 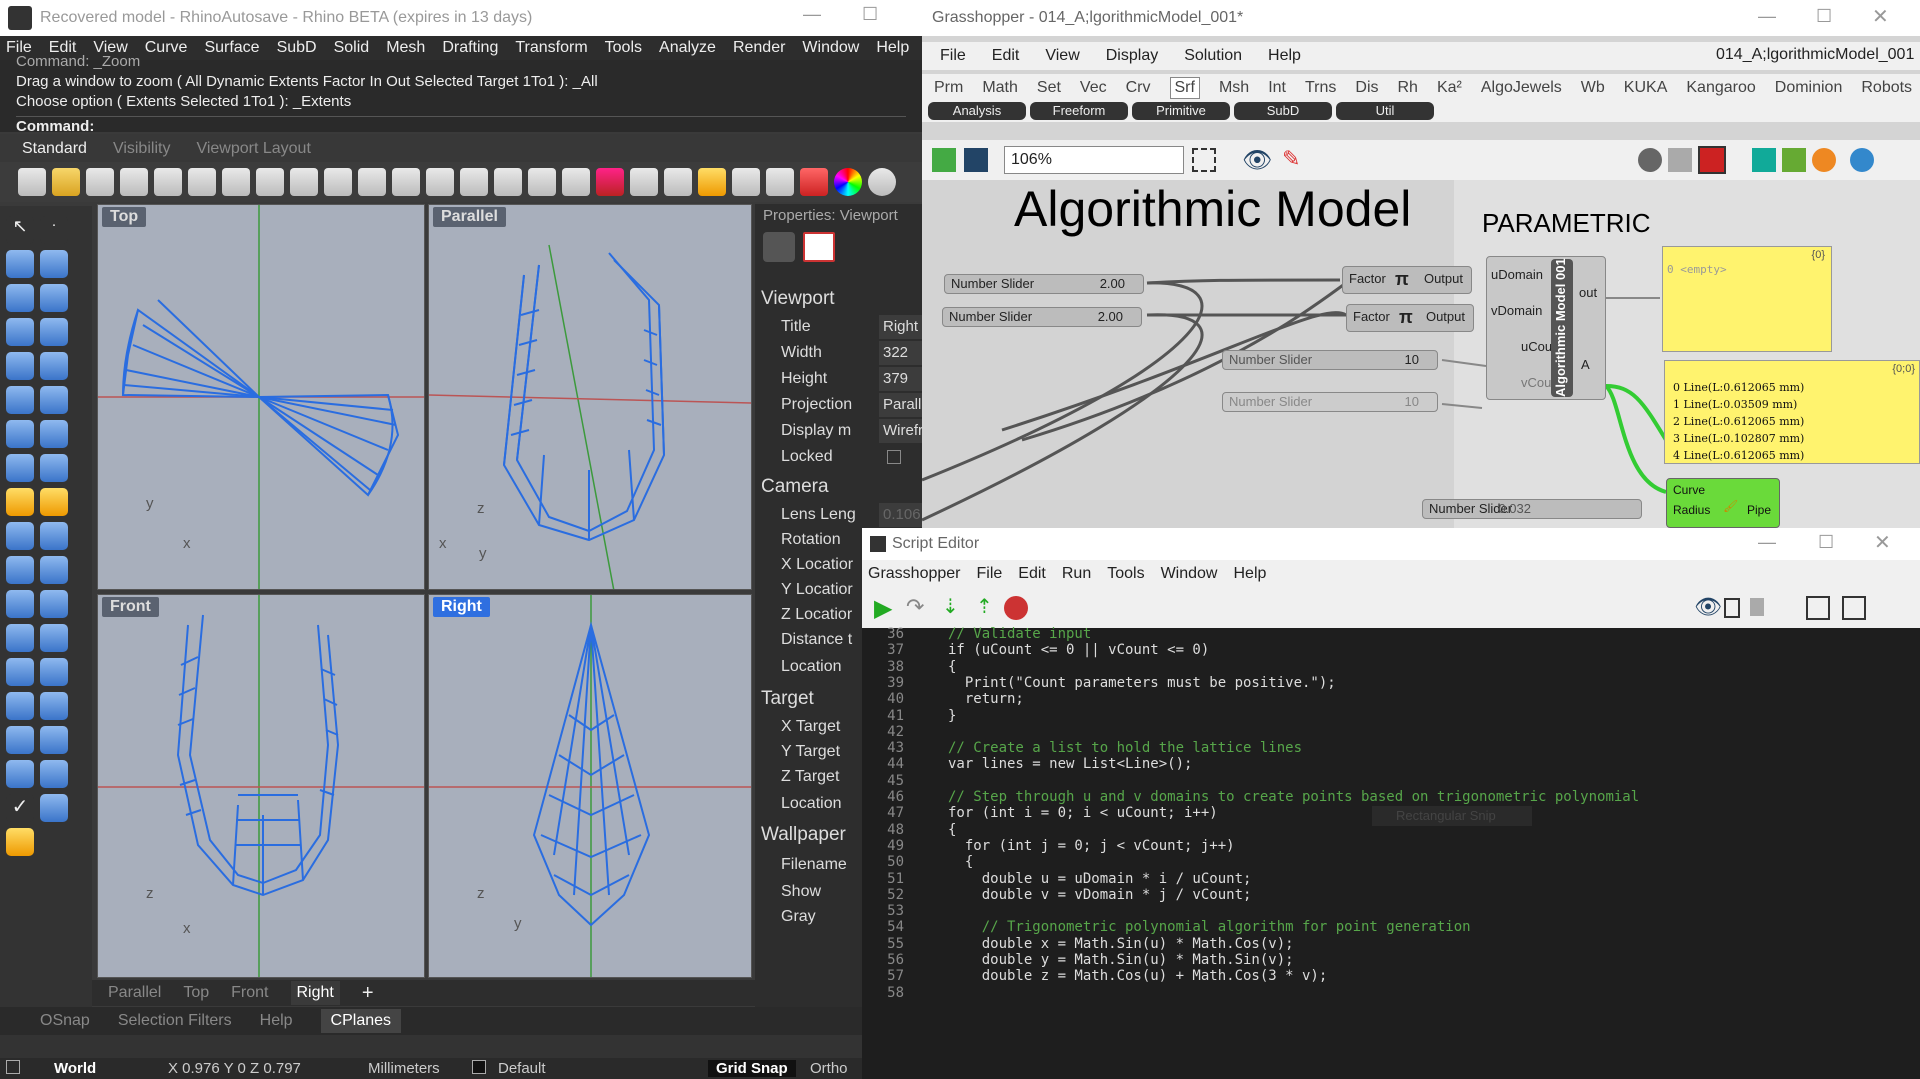 I want to click on vtab-front: Front, so click(x=249, y=993).